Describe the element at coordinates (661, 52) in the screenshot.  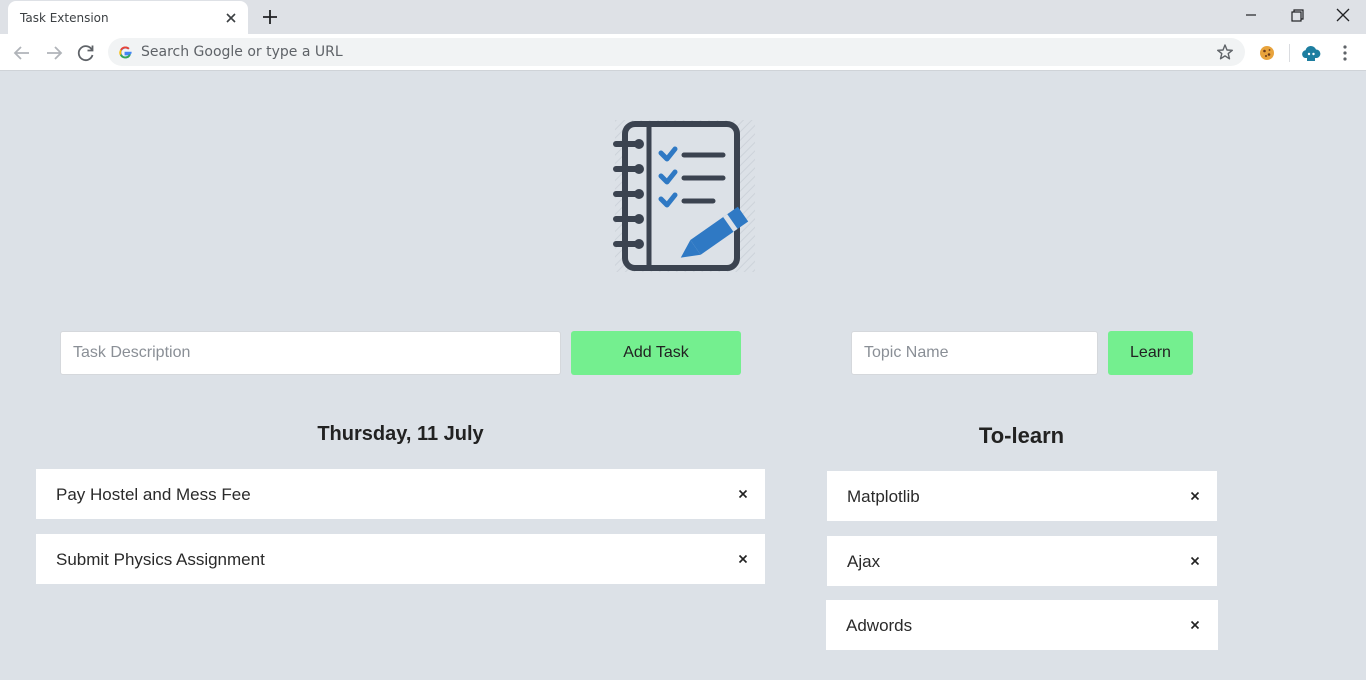
I see `omnibox-input` at that location.